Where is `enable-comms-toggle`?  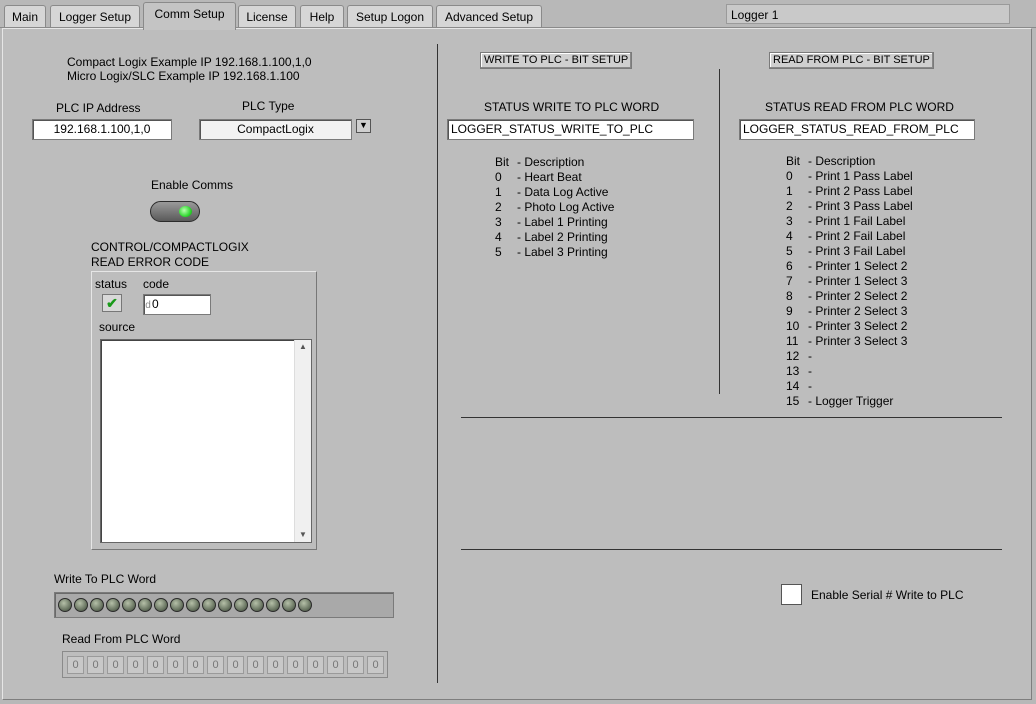 enable-comms-toggle is located at coordinates (175, 211).